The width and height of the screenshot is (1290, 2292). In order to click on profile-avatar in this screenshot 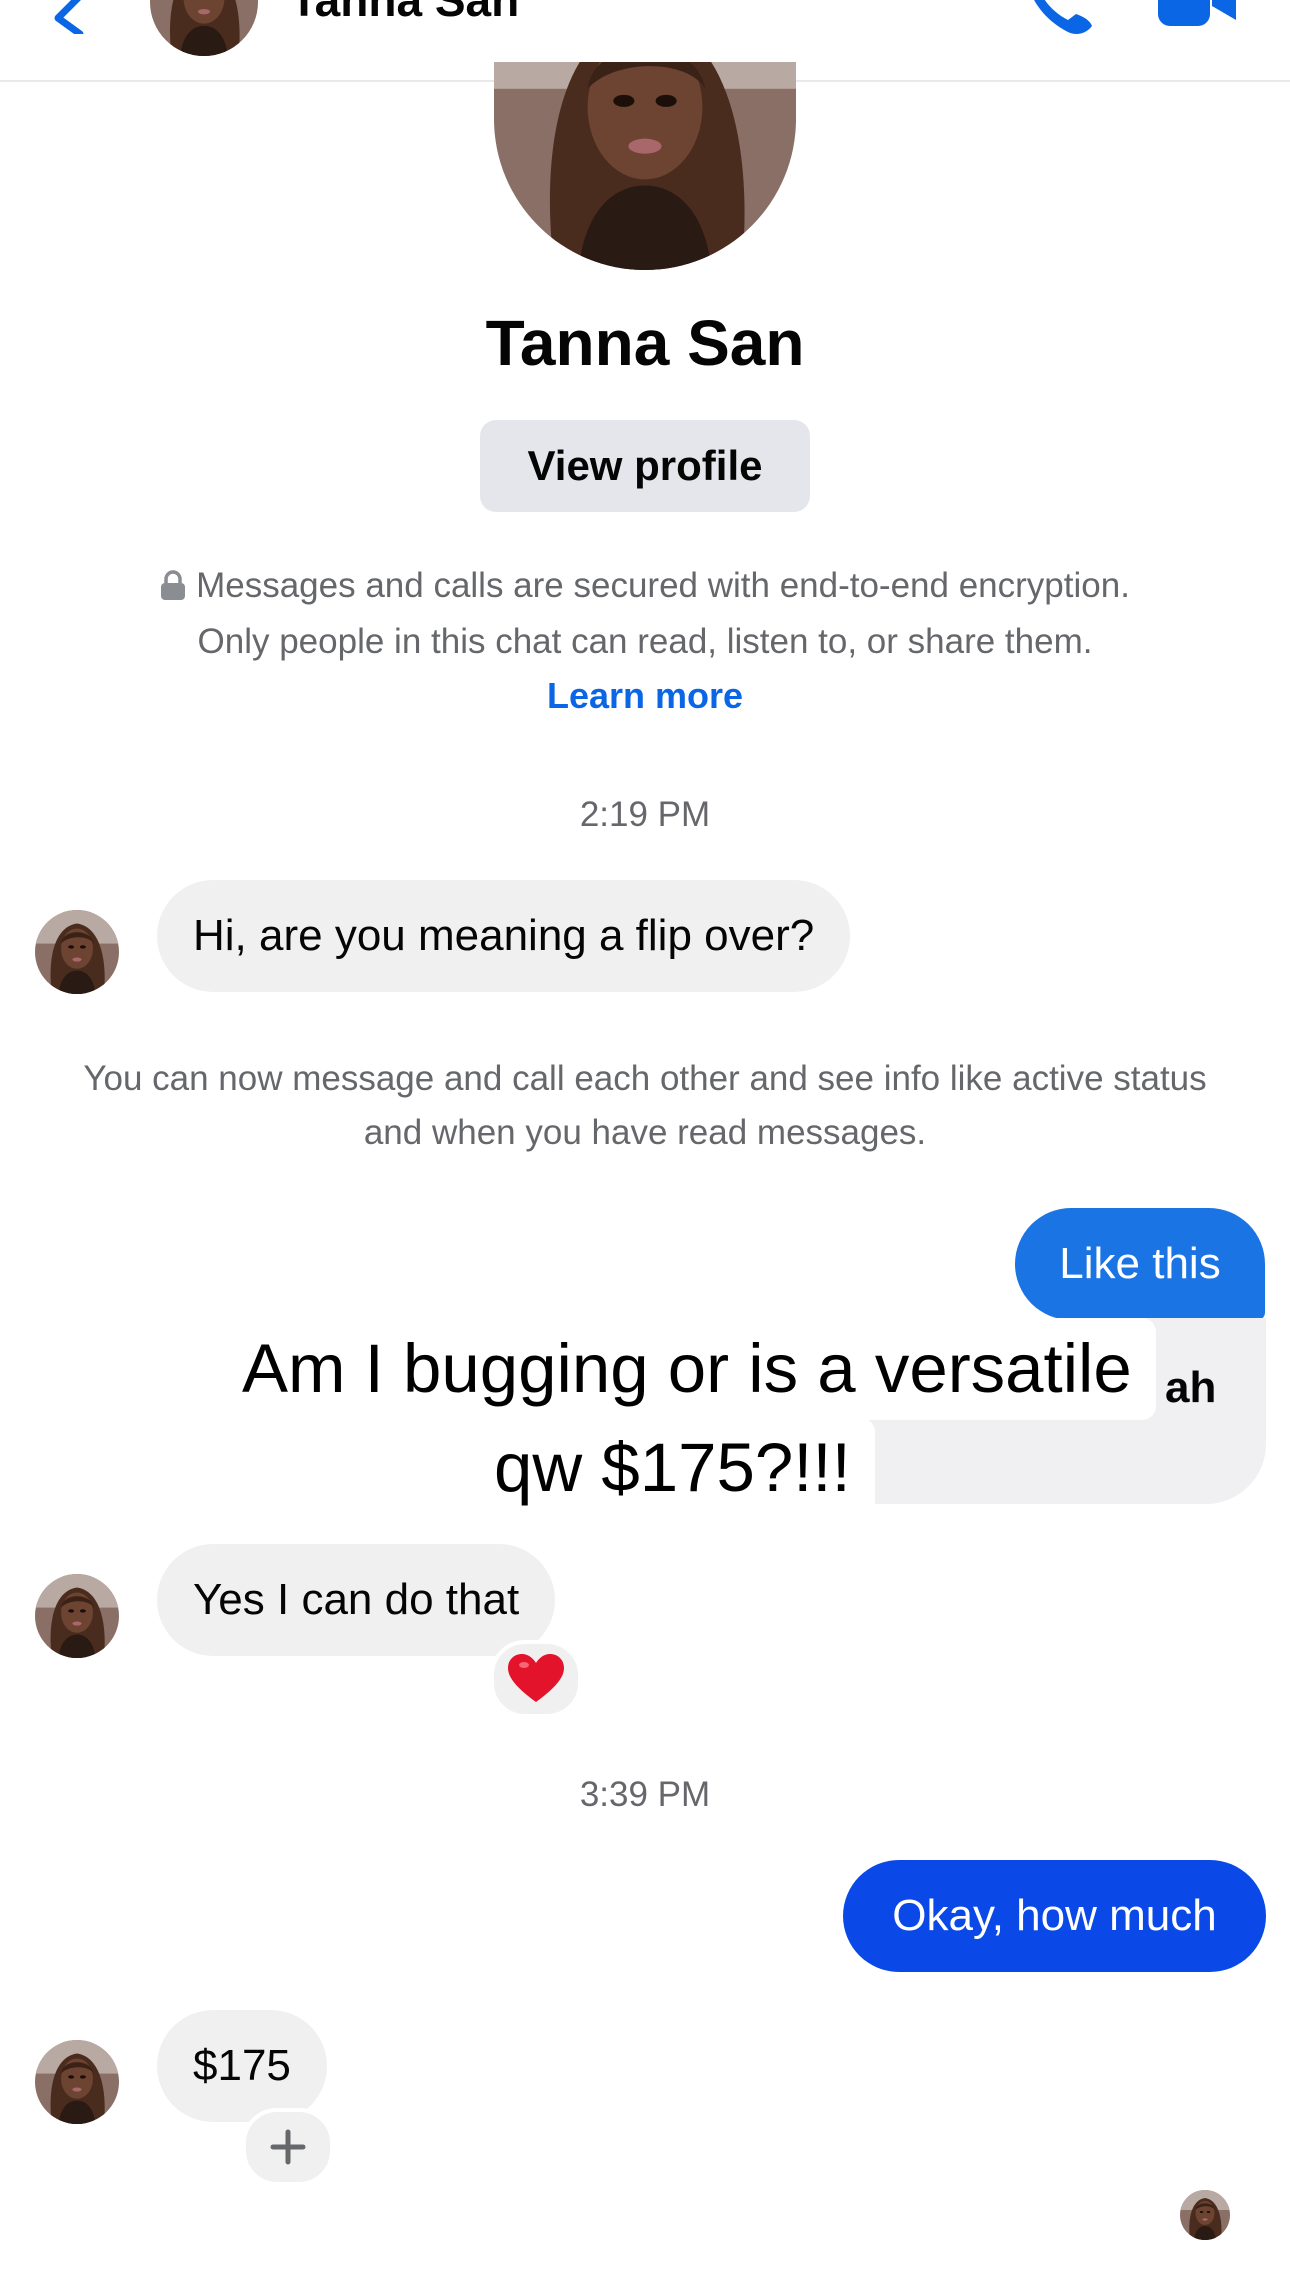, I will do `click(645, 166)`.